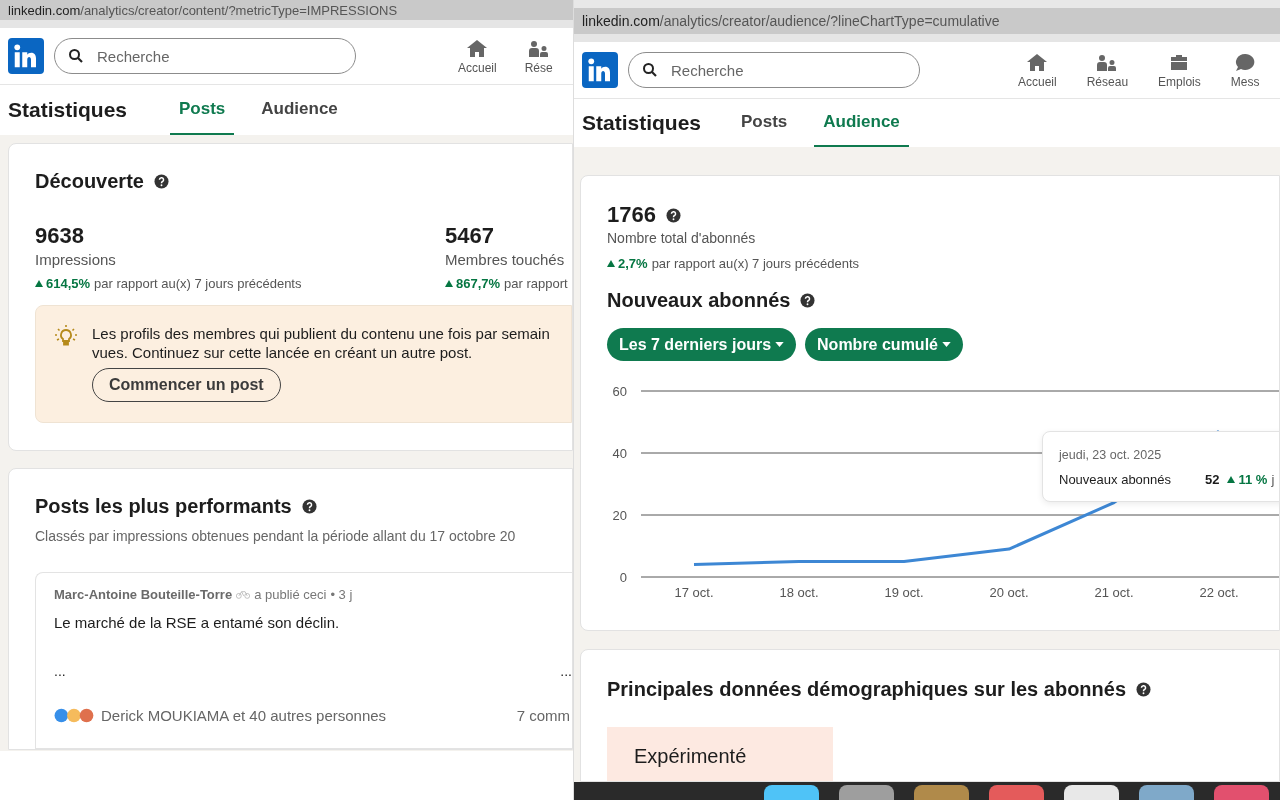 The height and width of the screenshot is (800, 1280). I want to click on address-bar: linkedin.com/analytics/creator/audience/?lineChartType=cumulative, so click(927, 25).